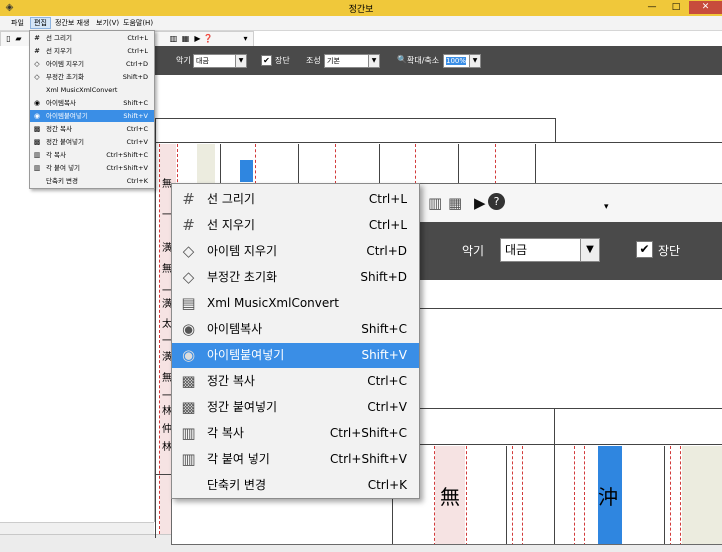  I want to click on key-label: 조성, so click(313, 60).